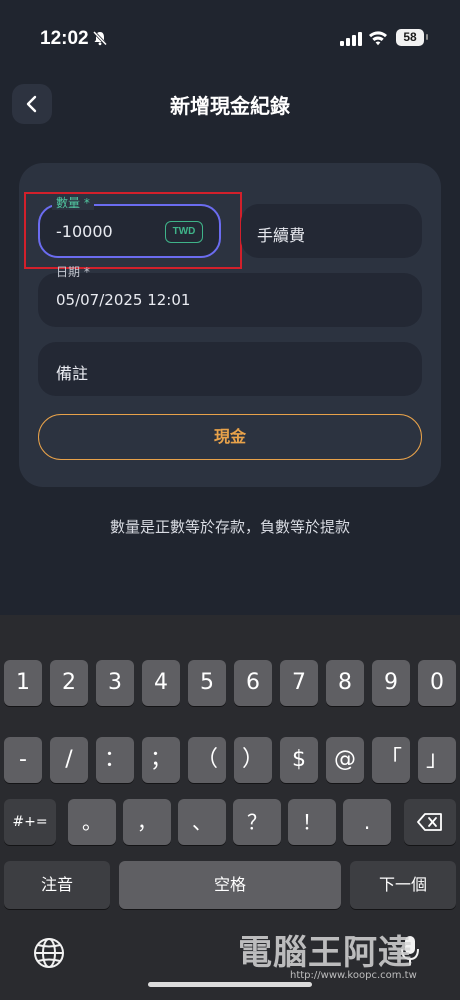 The image size is (460, 1000). What do you see at coordinates (133, 230) in the screenshot?
I see `highlight-box` at bounding box center [133, 230].